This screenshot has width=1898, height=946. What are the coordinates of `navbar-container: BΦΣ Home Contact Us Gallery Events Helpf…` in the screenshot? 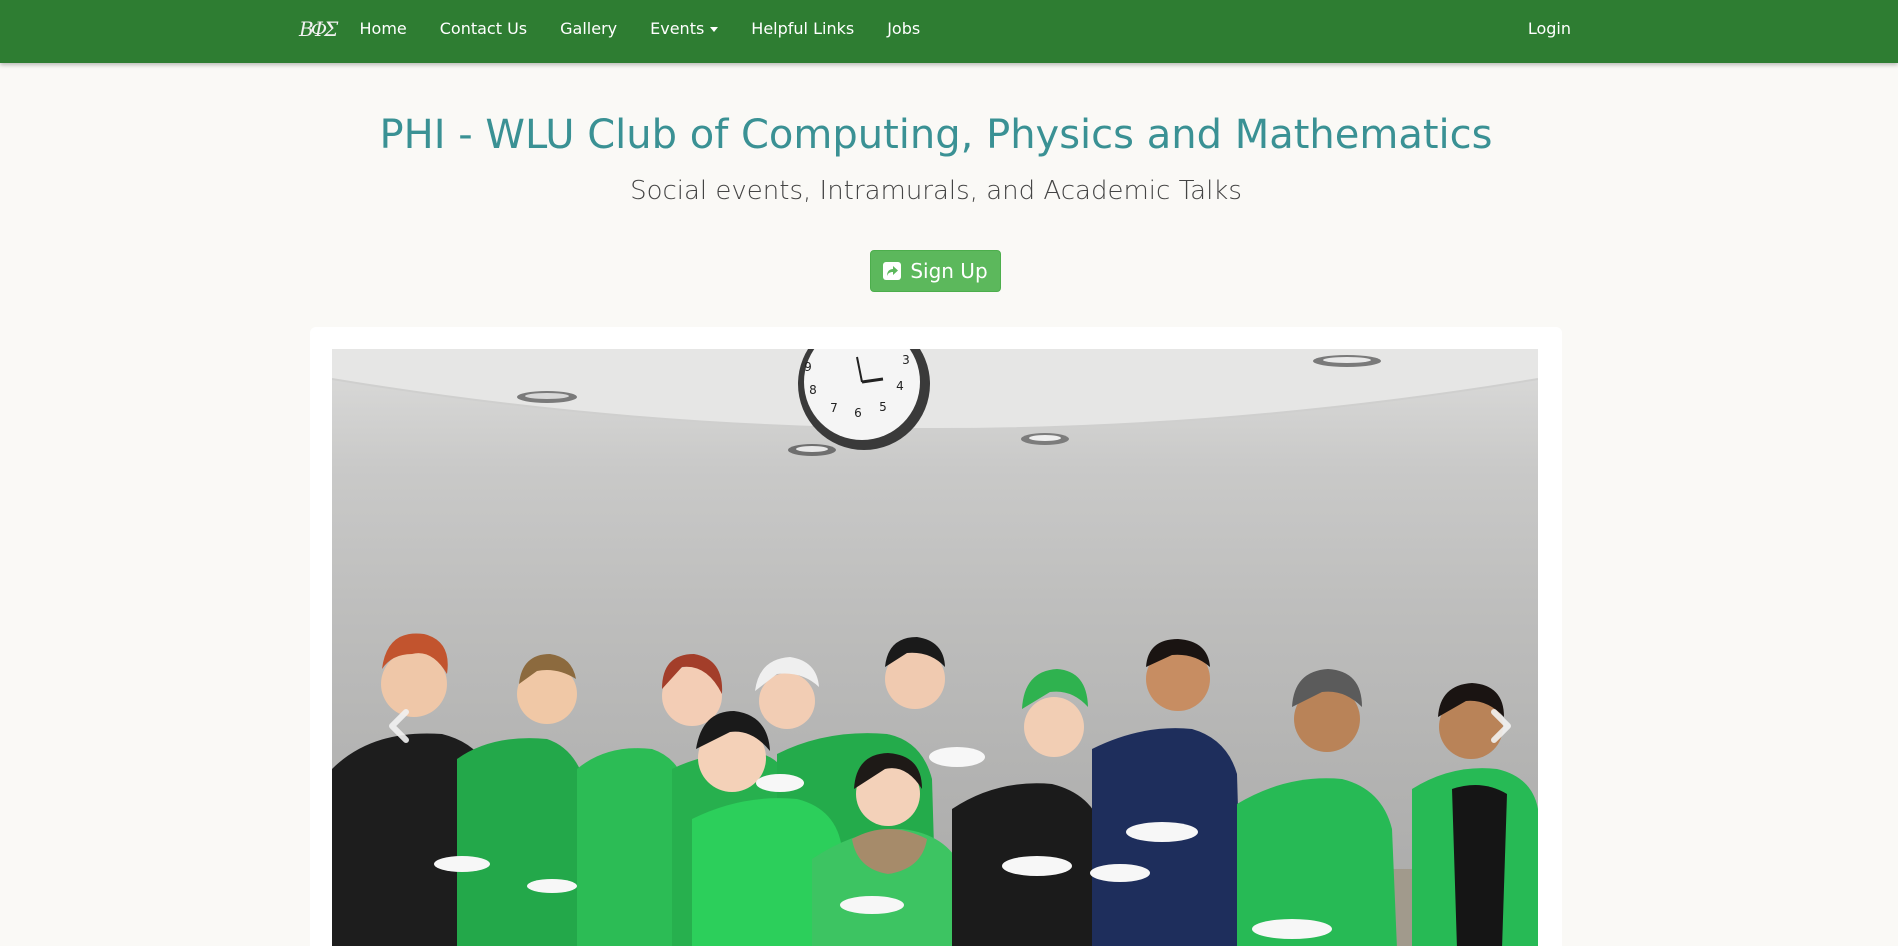 It's located at (935, 31).